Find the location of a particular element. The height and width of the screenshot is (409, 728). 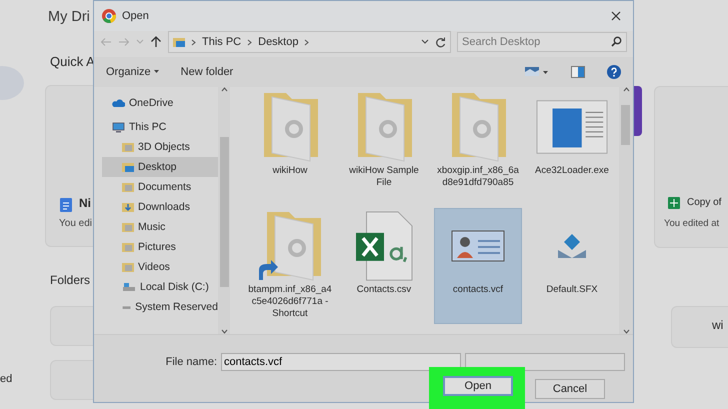

contact-card-icon is located at coordinates (478, 246).